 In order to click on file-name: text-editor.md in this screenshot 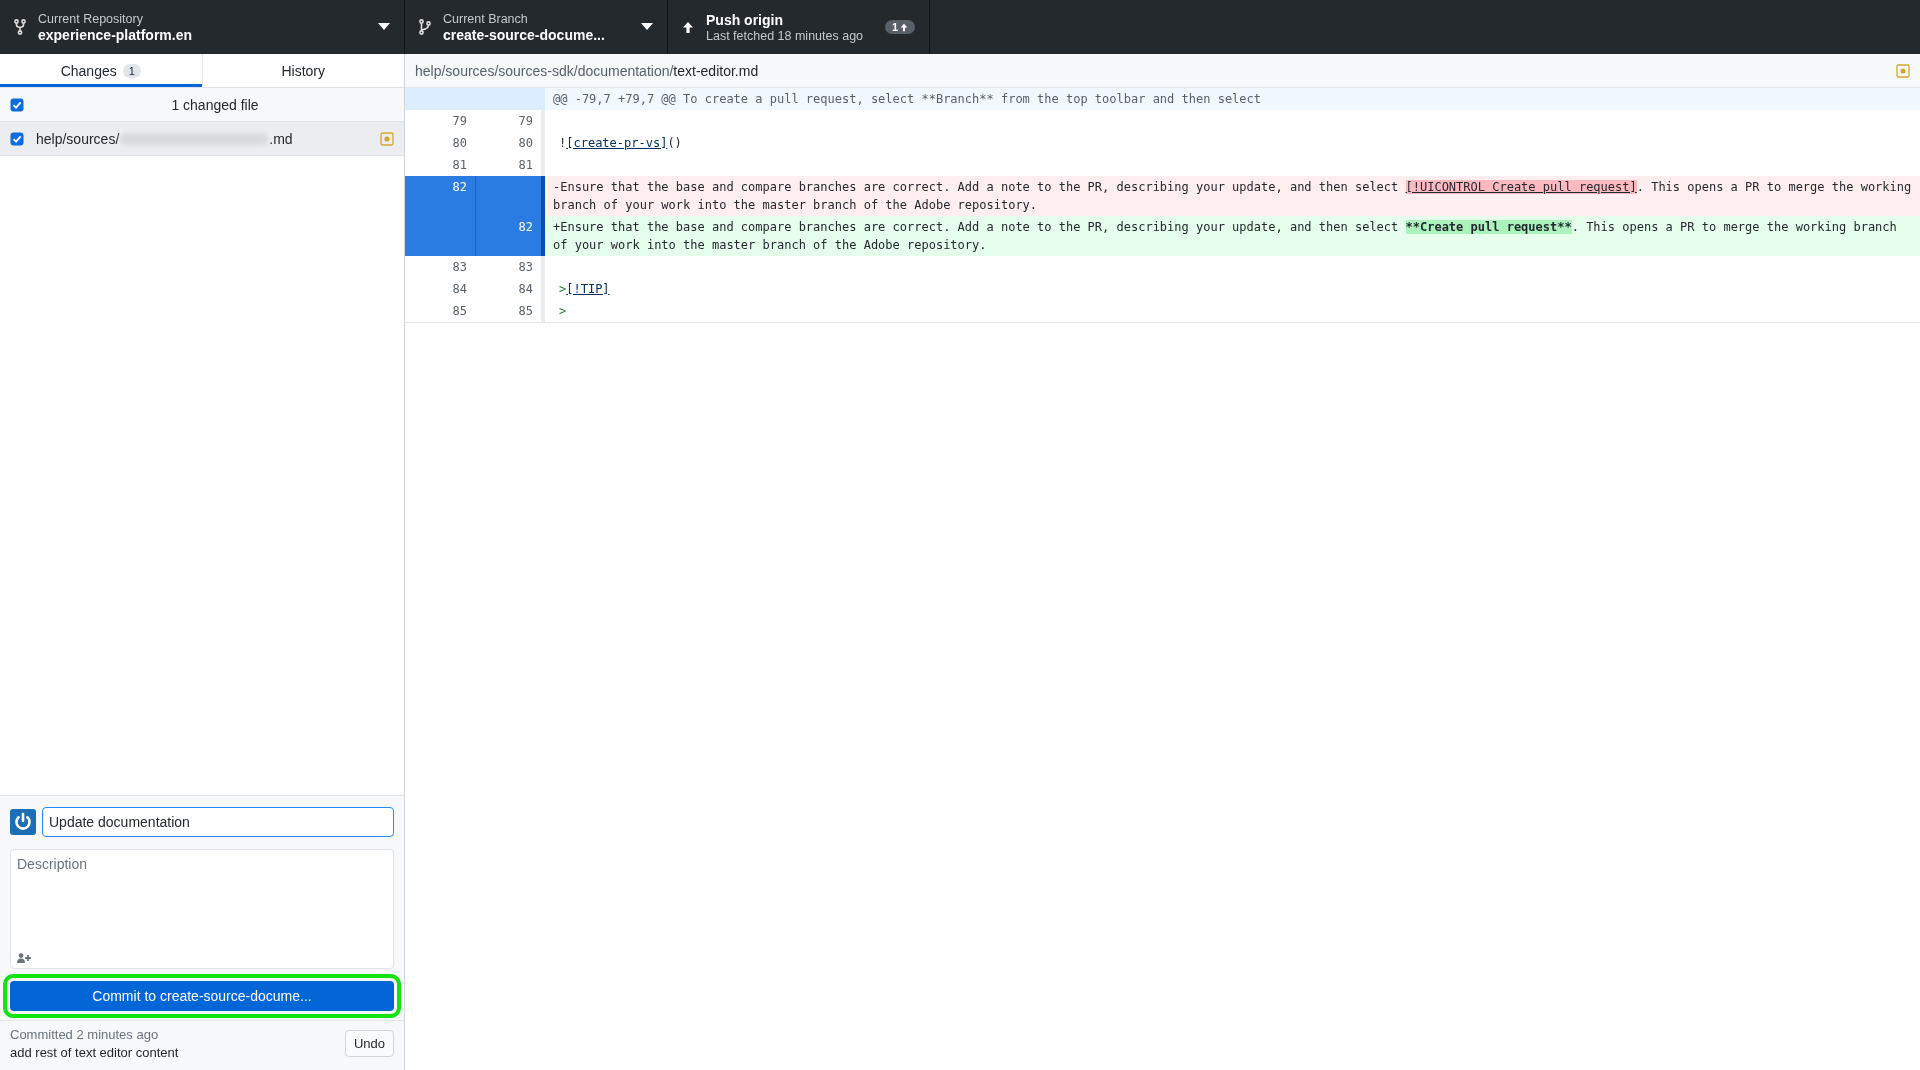, I will do `click(716, 70)`.